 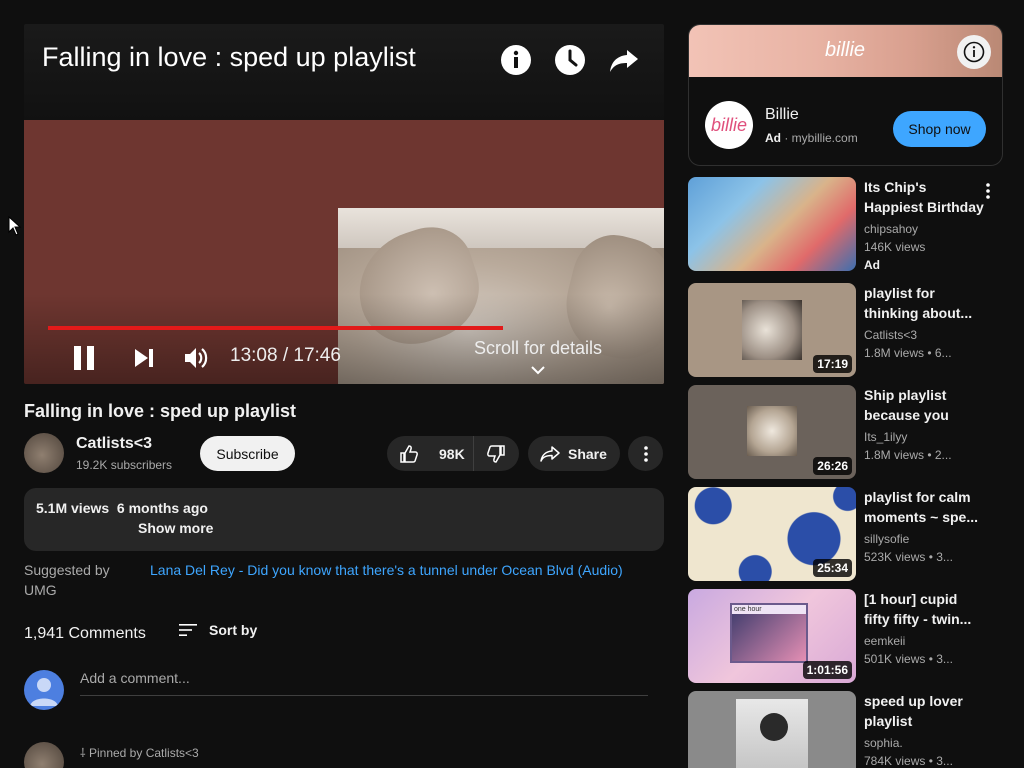 What do you see at coordinates (160, 411) in the screenshot?
I see `video-title: Falling in love : sped up playlist` at bounding box center [160, 411].